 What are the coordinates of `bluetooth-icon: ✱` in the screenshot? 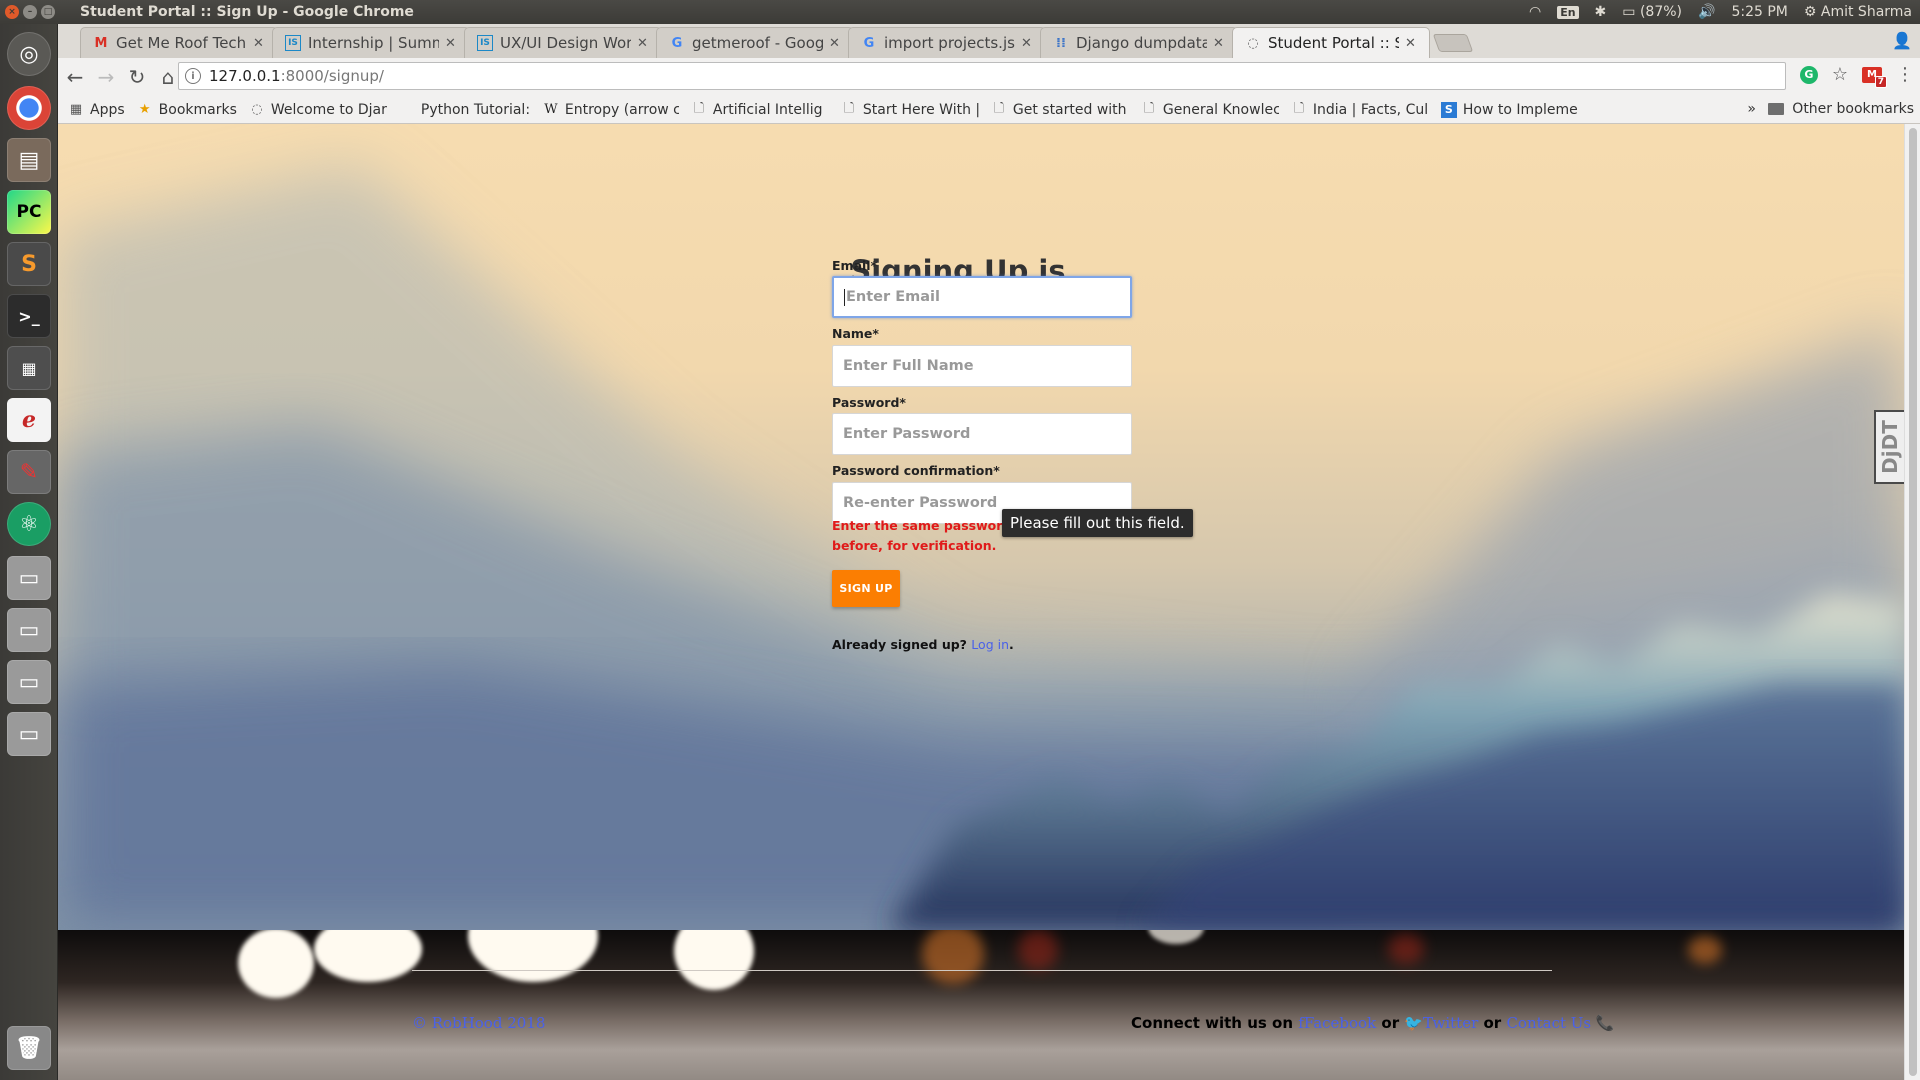 It's located at (1601, 12).